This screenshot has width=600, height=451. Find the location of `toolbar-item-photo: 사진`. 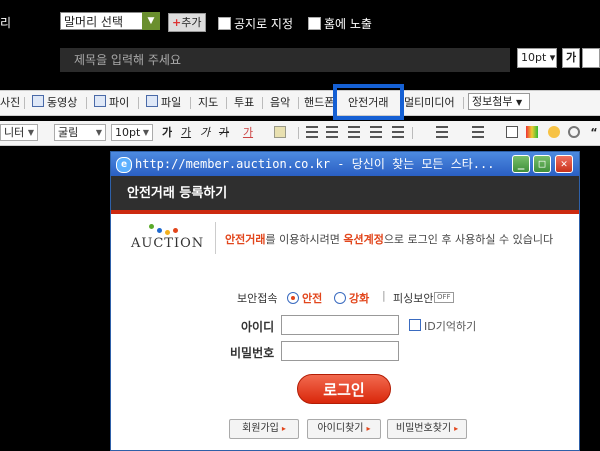

toolbar-item-photo: 사진 is located at coordinates (10, 103).